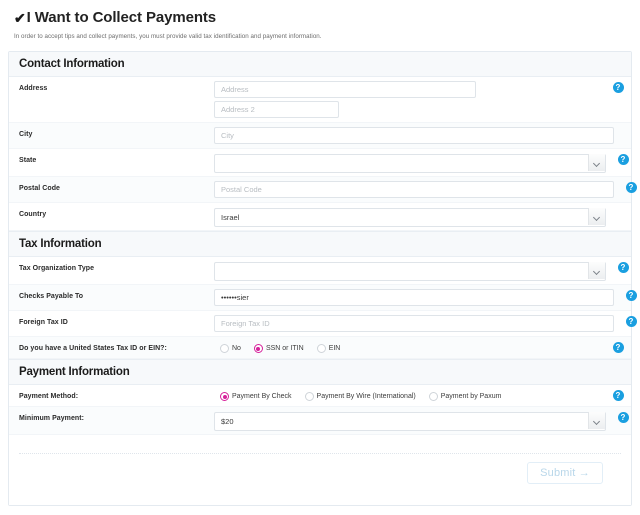  Describe the element at coordinates (334, 348) in the screenshot. I see `radio-label: EIN` at that location.